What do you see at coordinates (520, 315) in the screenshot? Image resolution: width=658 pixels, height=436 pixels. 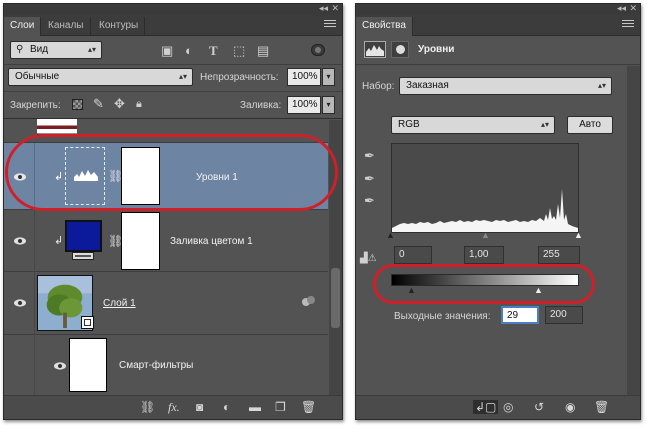 I see `output-black-value: 29` at bounding box center [520, 315].